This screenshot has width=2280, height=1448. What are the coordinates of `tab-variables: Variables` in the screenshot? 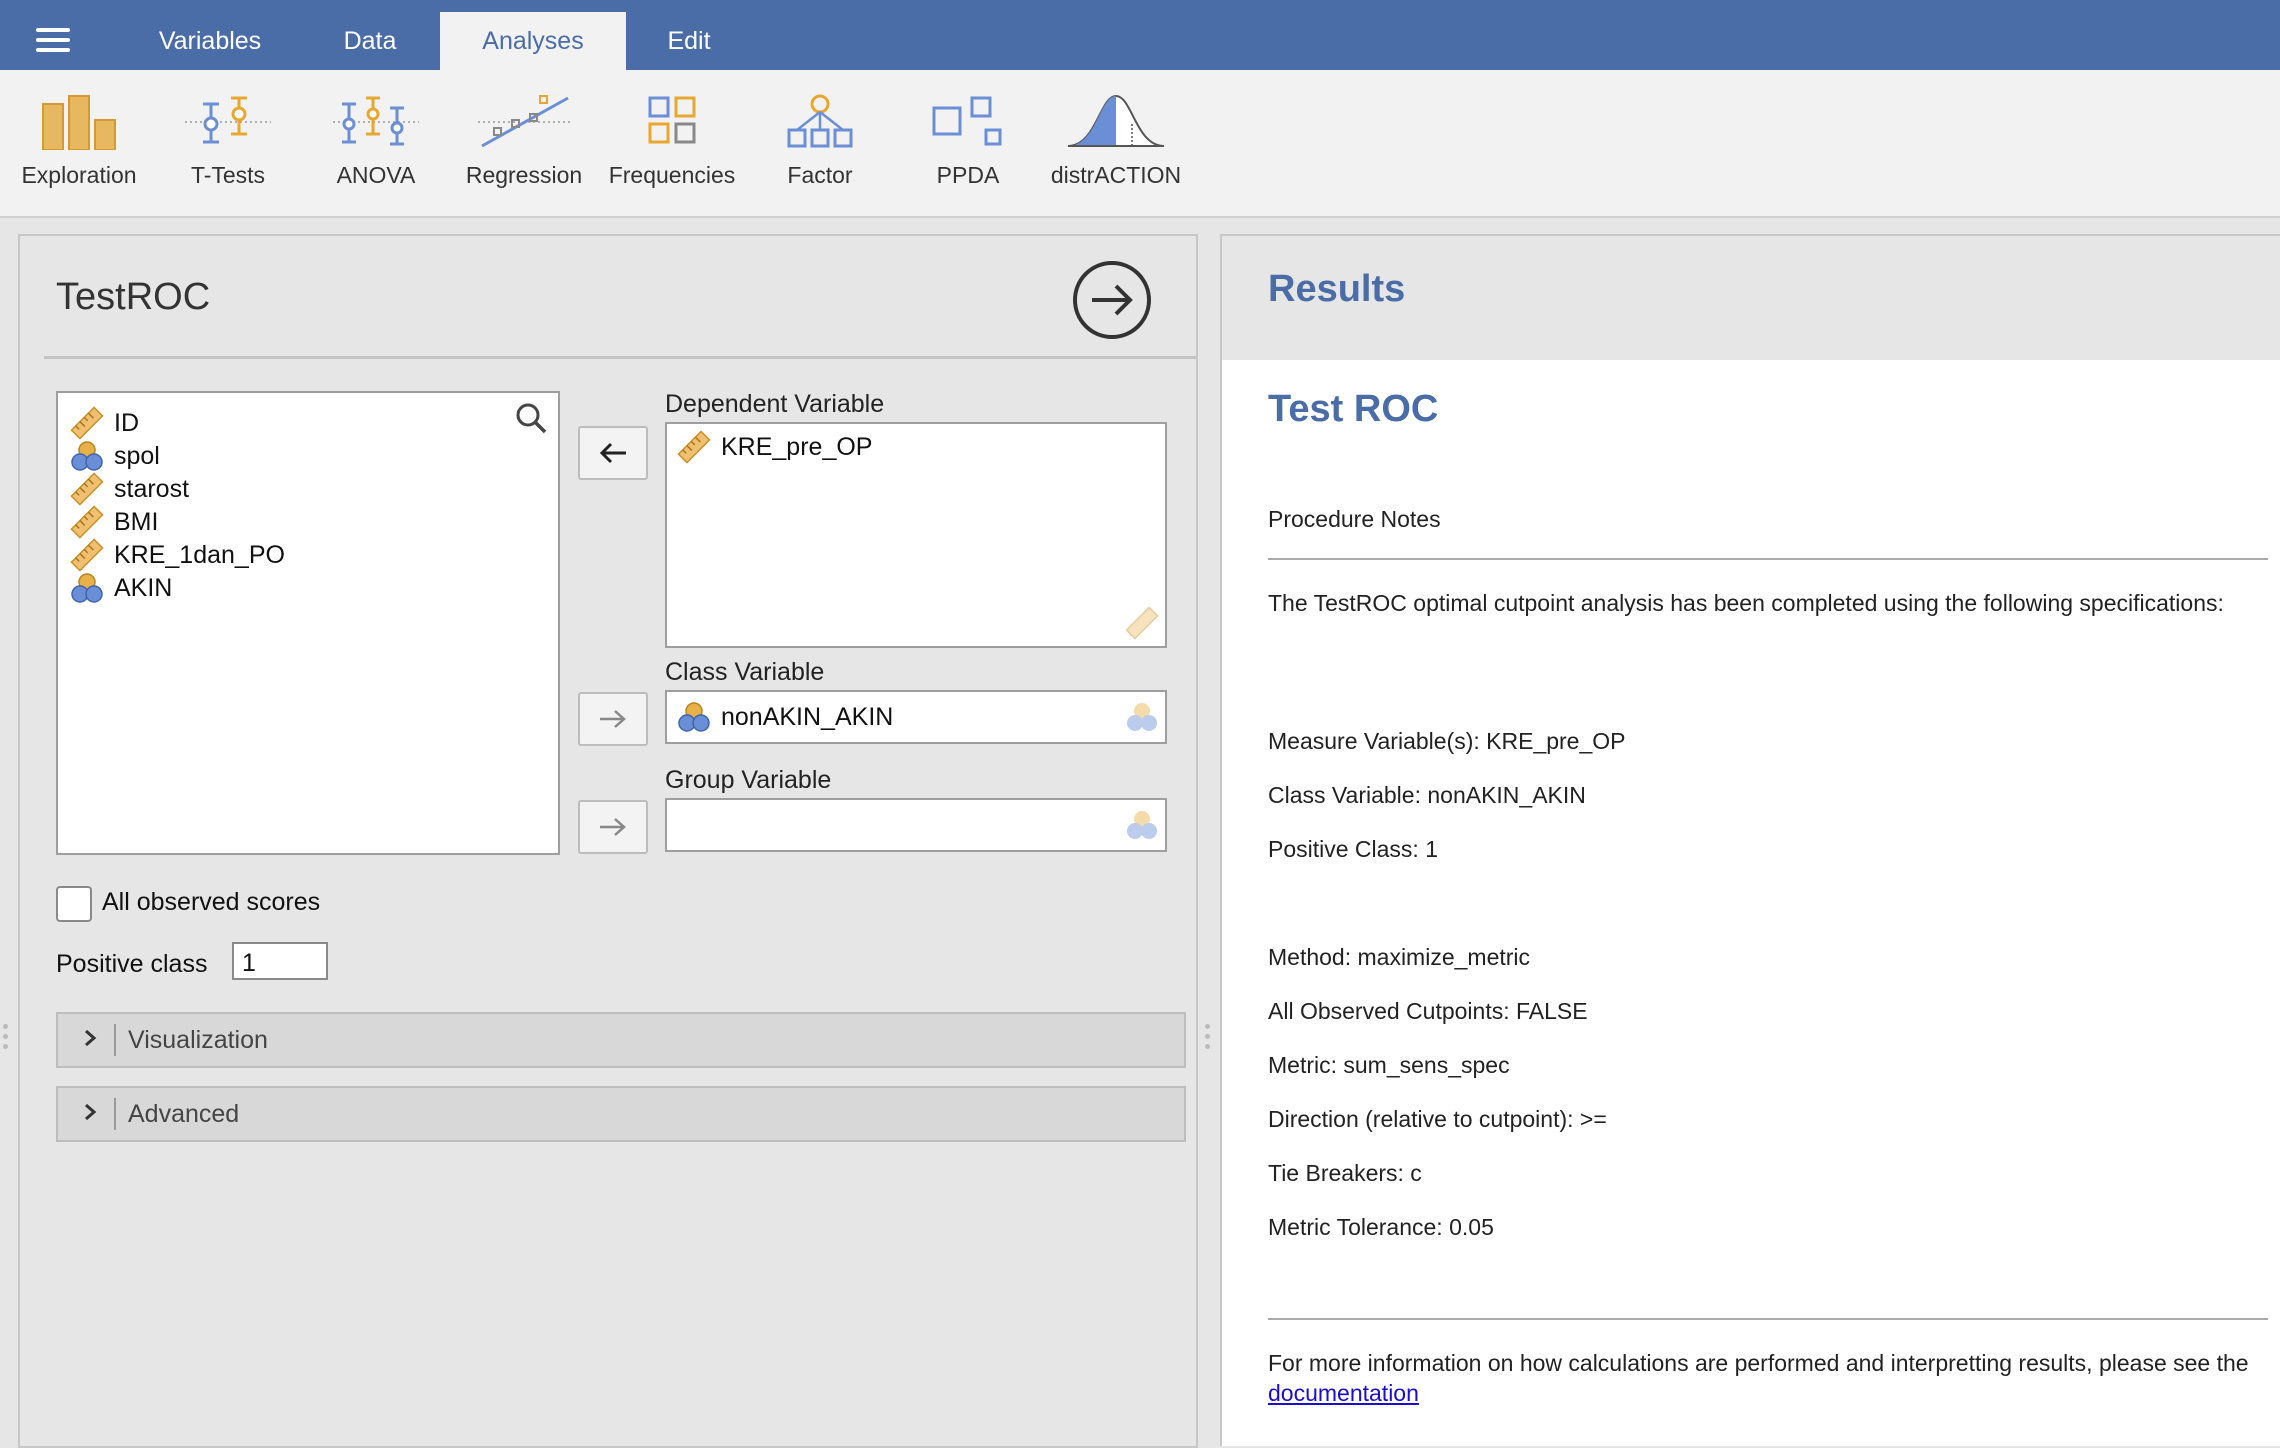 It's located at (210, 41).